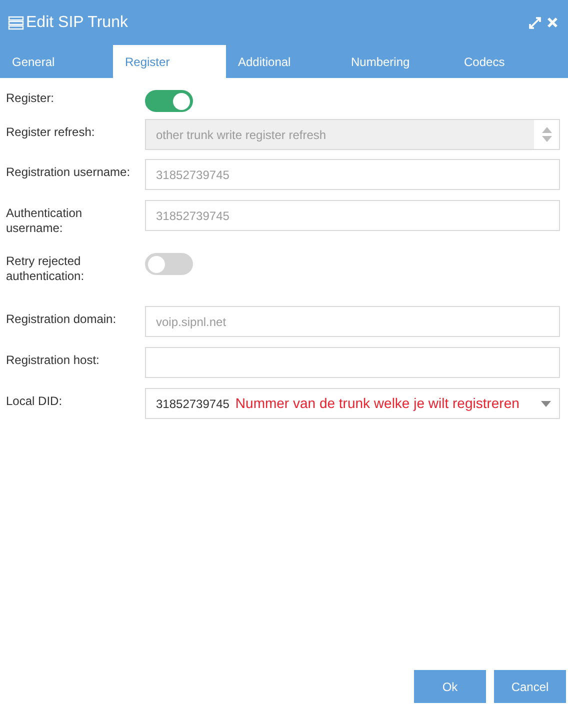 This screenshot has height=707, width=568. What do you see at coordinates (16, 23) in the screenshot?
I see `server-icon` at bounding box center [16, 23].